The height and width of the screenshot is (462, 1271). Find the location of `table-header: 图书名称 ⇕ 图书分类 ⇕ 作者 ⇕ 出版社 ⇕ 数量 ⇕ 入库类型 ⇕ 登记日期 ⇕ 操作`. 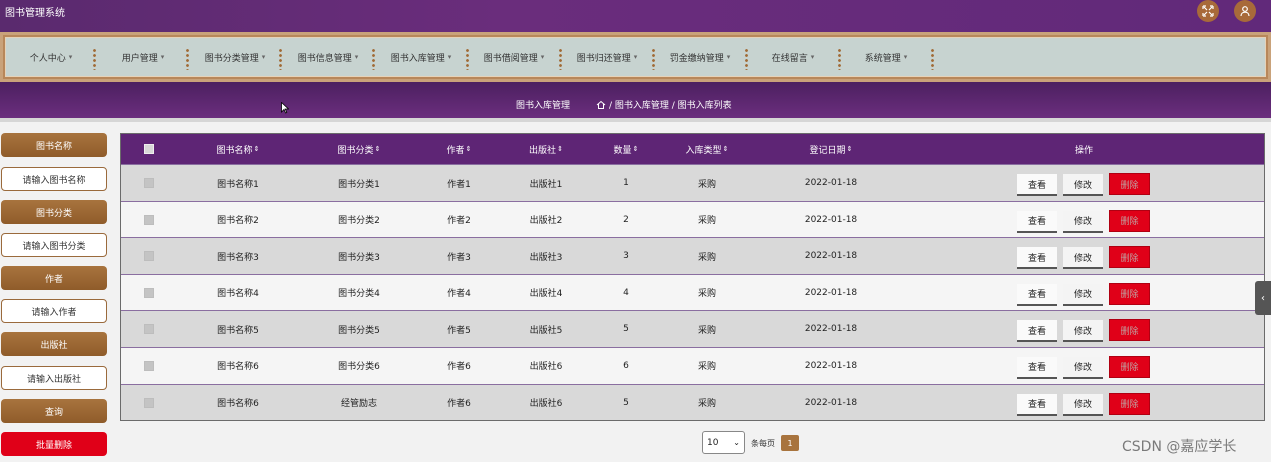

table-header: 图书名称 ⇕ 图书分类 ⇕ 作者 ⇕ 出版社 ⇕ 数量 ⇕ 入库类型 ⇕ 登记日期 ⇕ 操作 is located at coordinates (692, 149).